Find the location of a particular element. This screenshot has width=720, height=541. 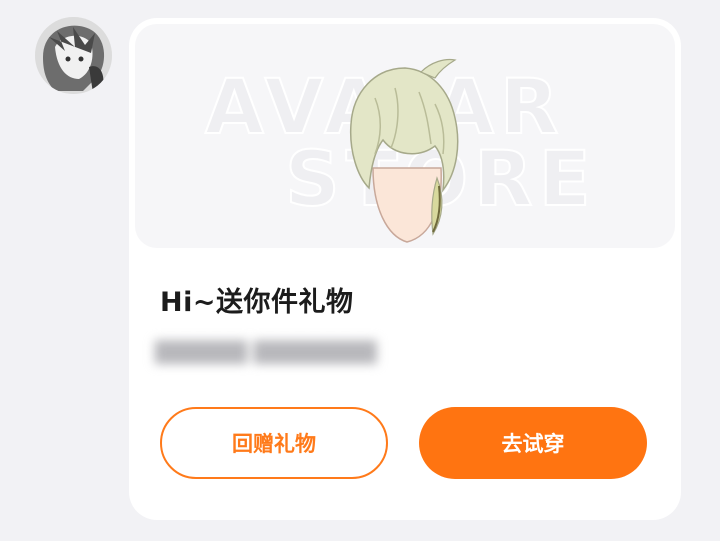

gift-message-title: Hi~送你件礼物 is located at coordinates (257, 302).